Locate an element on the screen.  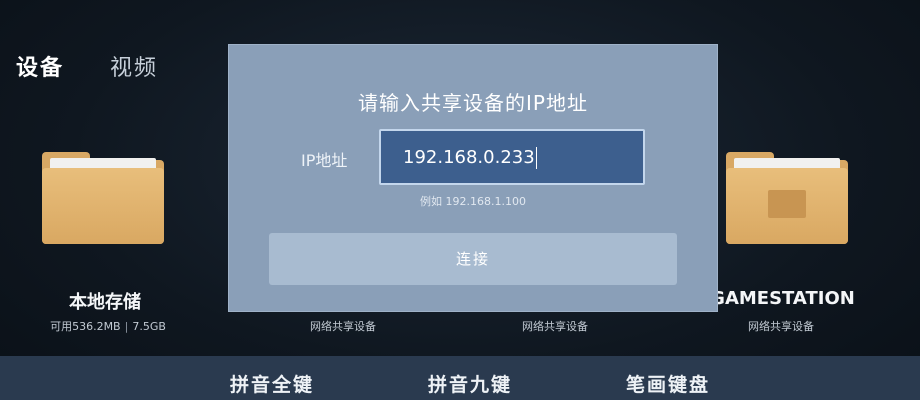
ip-address-input: 192.168.0.233 is located at coordinates (512, 157).